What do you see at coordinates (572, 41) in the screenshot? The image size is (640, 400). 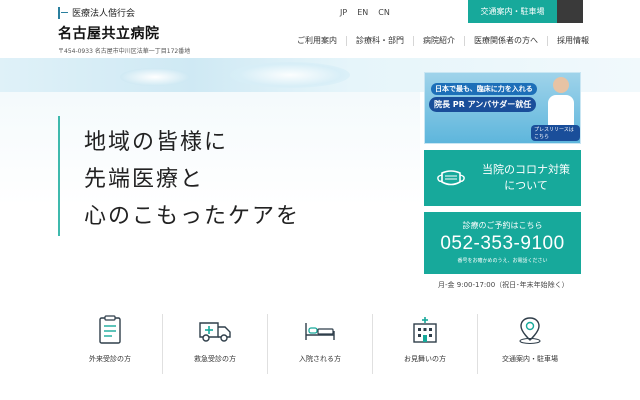 I see `nav-item-recruit: 採用情報` at bounding box center [572, 41].